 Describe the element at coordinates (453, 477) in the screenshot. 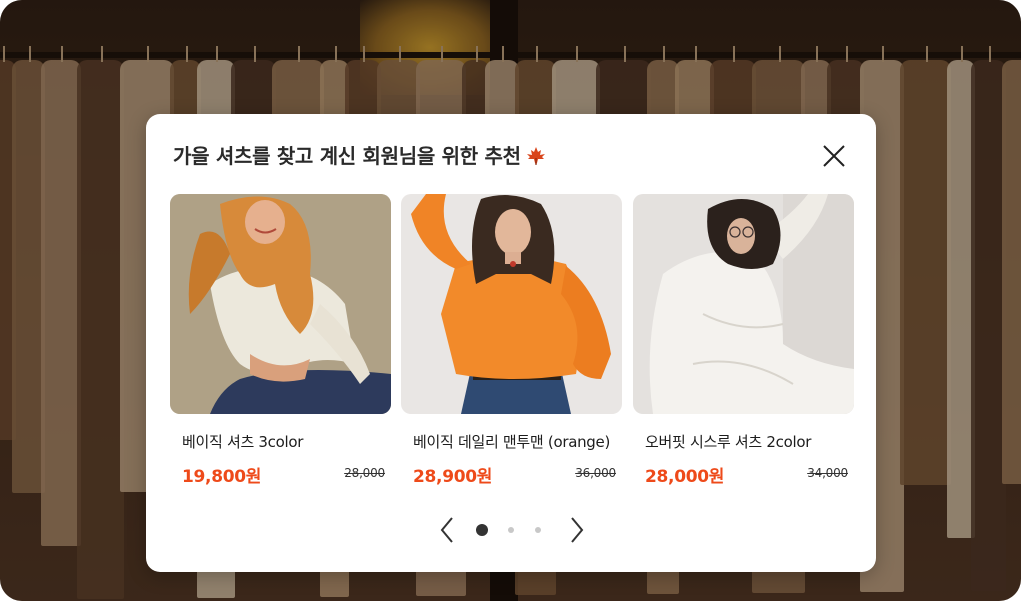

I see `product-price: 28,900원` at that location.